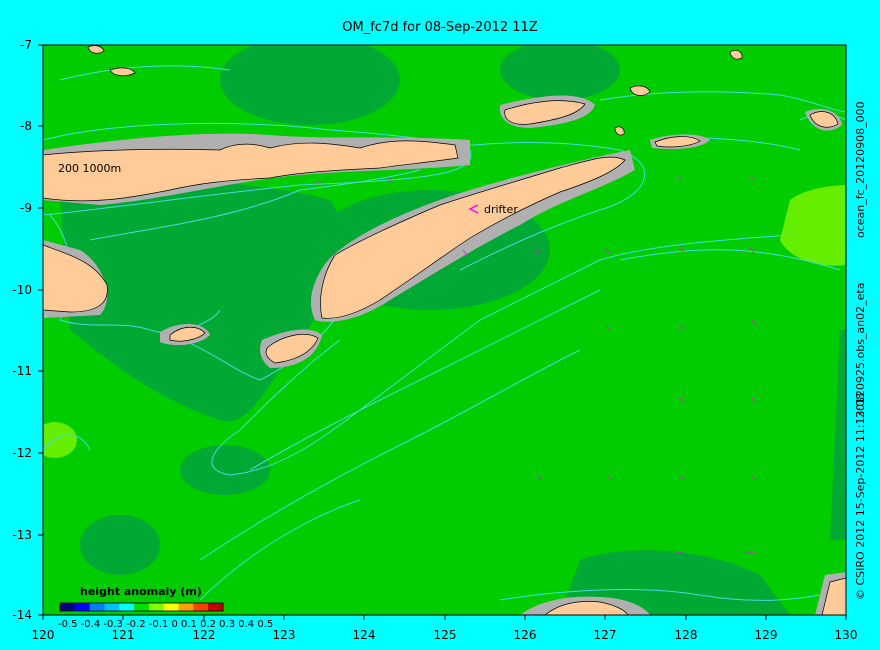  I want to click on lat-label: -12, so click(22, 453).